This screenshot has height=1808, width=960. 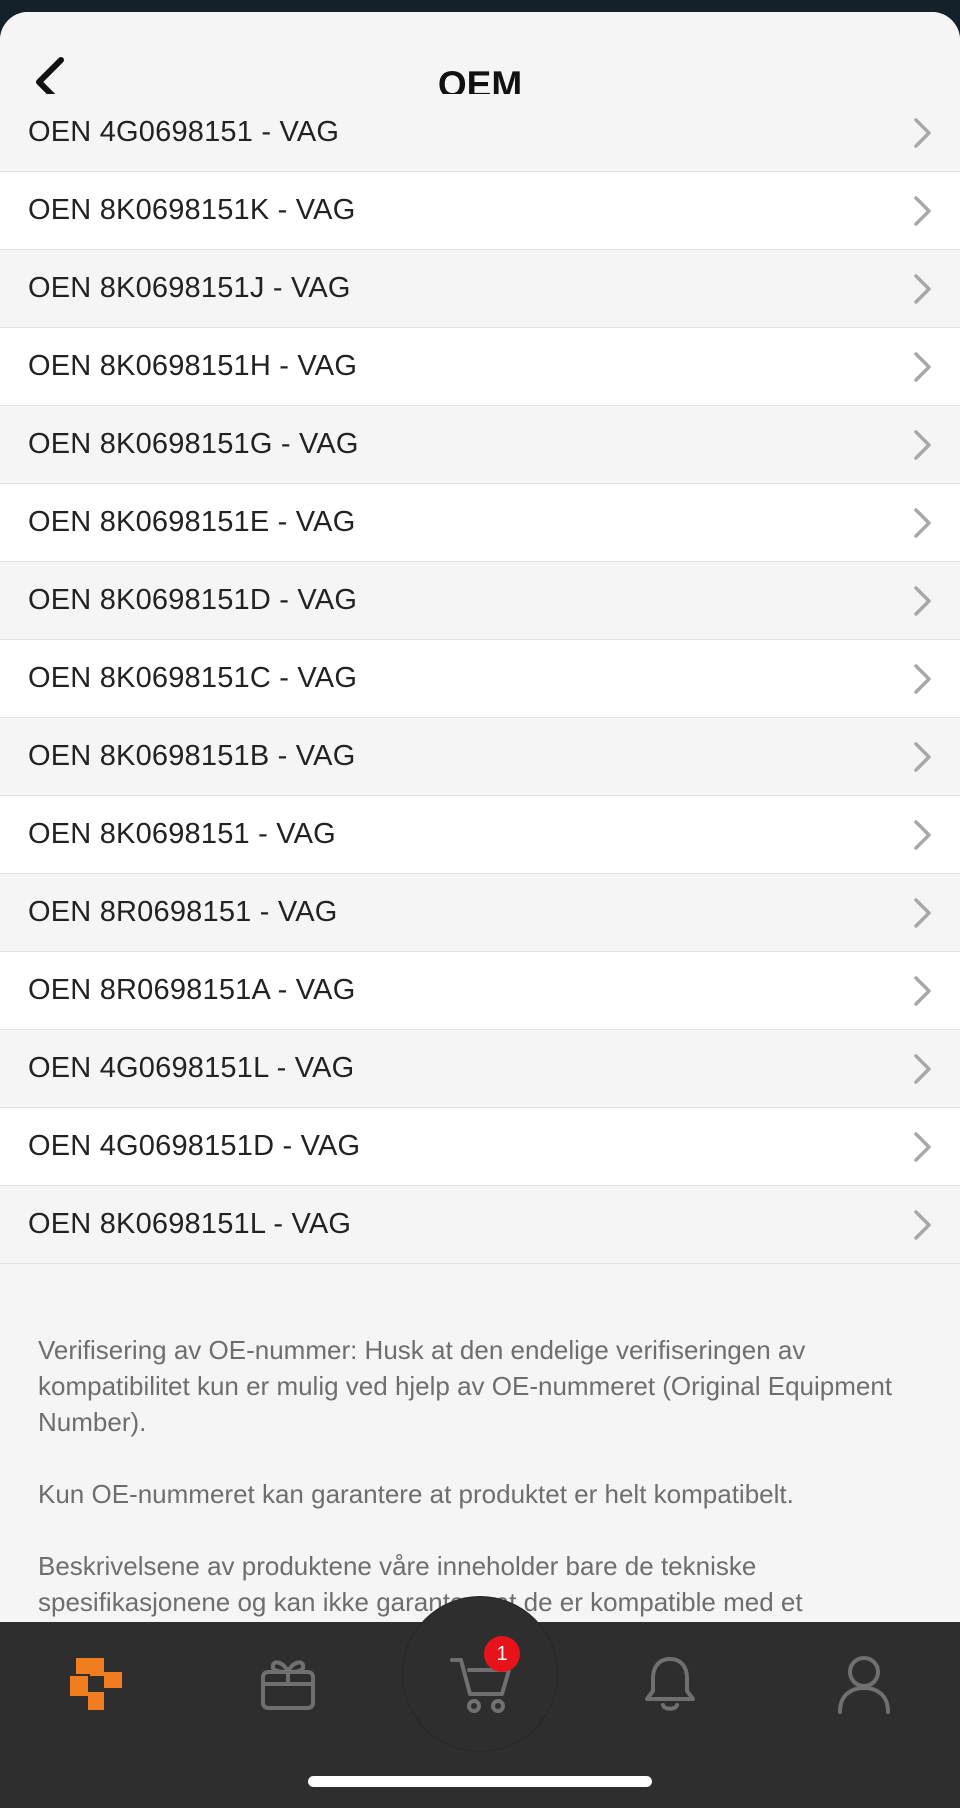 I want to click on tab-offers, so click(x=288, y=1684).